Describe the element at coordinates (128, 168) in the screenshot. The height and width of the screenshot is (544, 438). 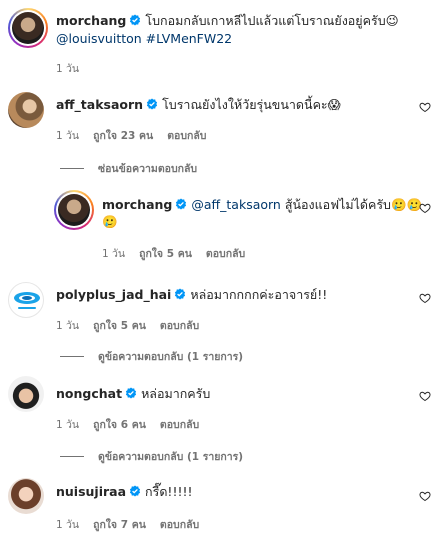
I see `hide-replies-toggle: ซ่อนข้อความตอบกลับ` at that location.